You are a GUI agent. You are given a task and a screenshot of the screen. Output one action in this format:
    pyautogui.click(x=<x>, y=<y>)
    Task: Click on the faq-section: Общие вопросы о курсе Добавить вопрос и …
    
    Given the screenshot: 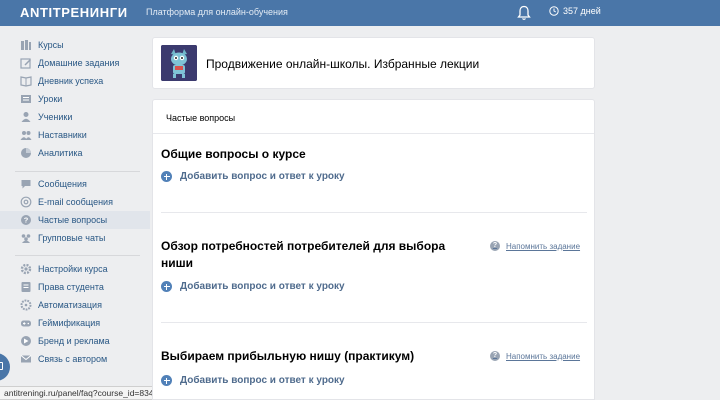 What is the action you would take?
    pyautogui.click(x=374, y=164)
    